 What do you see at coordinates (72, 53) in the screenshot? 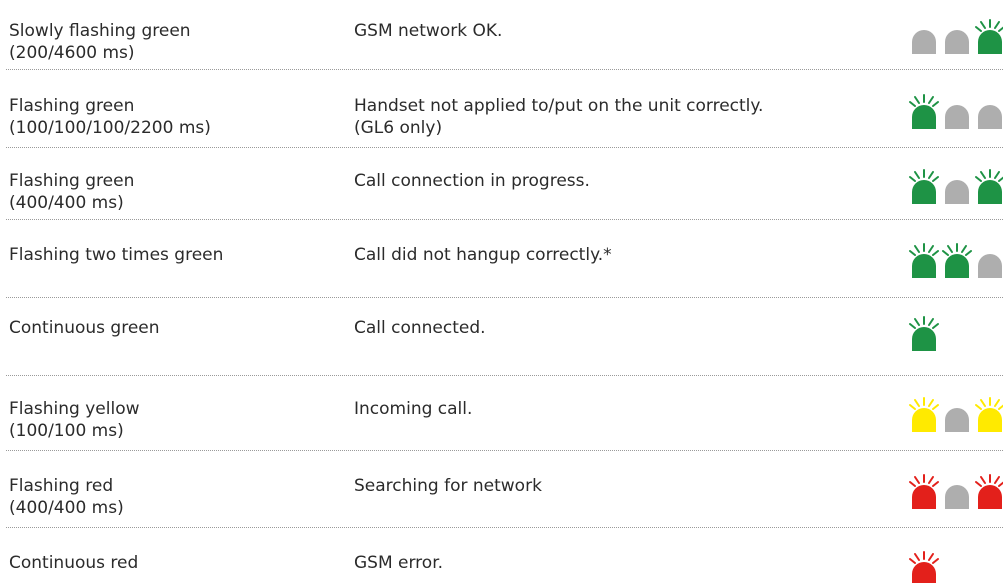
I see `led-state-timing: (200/4600 ms)` at bounding box center [72, 53].